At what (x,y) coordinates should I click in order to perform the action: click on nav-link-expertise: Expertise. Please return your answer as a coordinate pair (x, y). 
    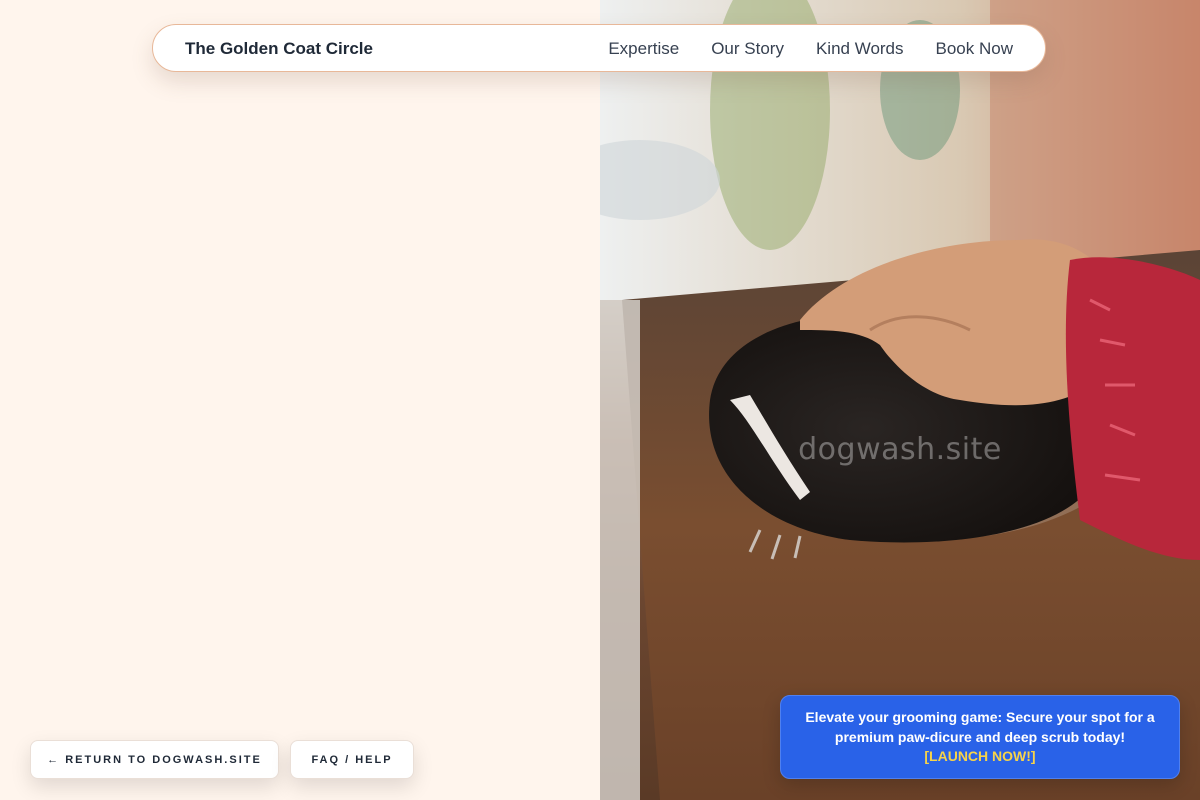
    Looking at the image, I should click on (643, 49).